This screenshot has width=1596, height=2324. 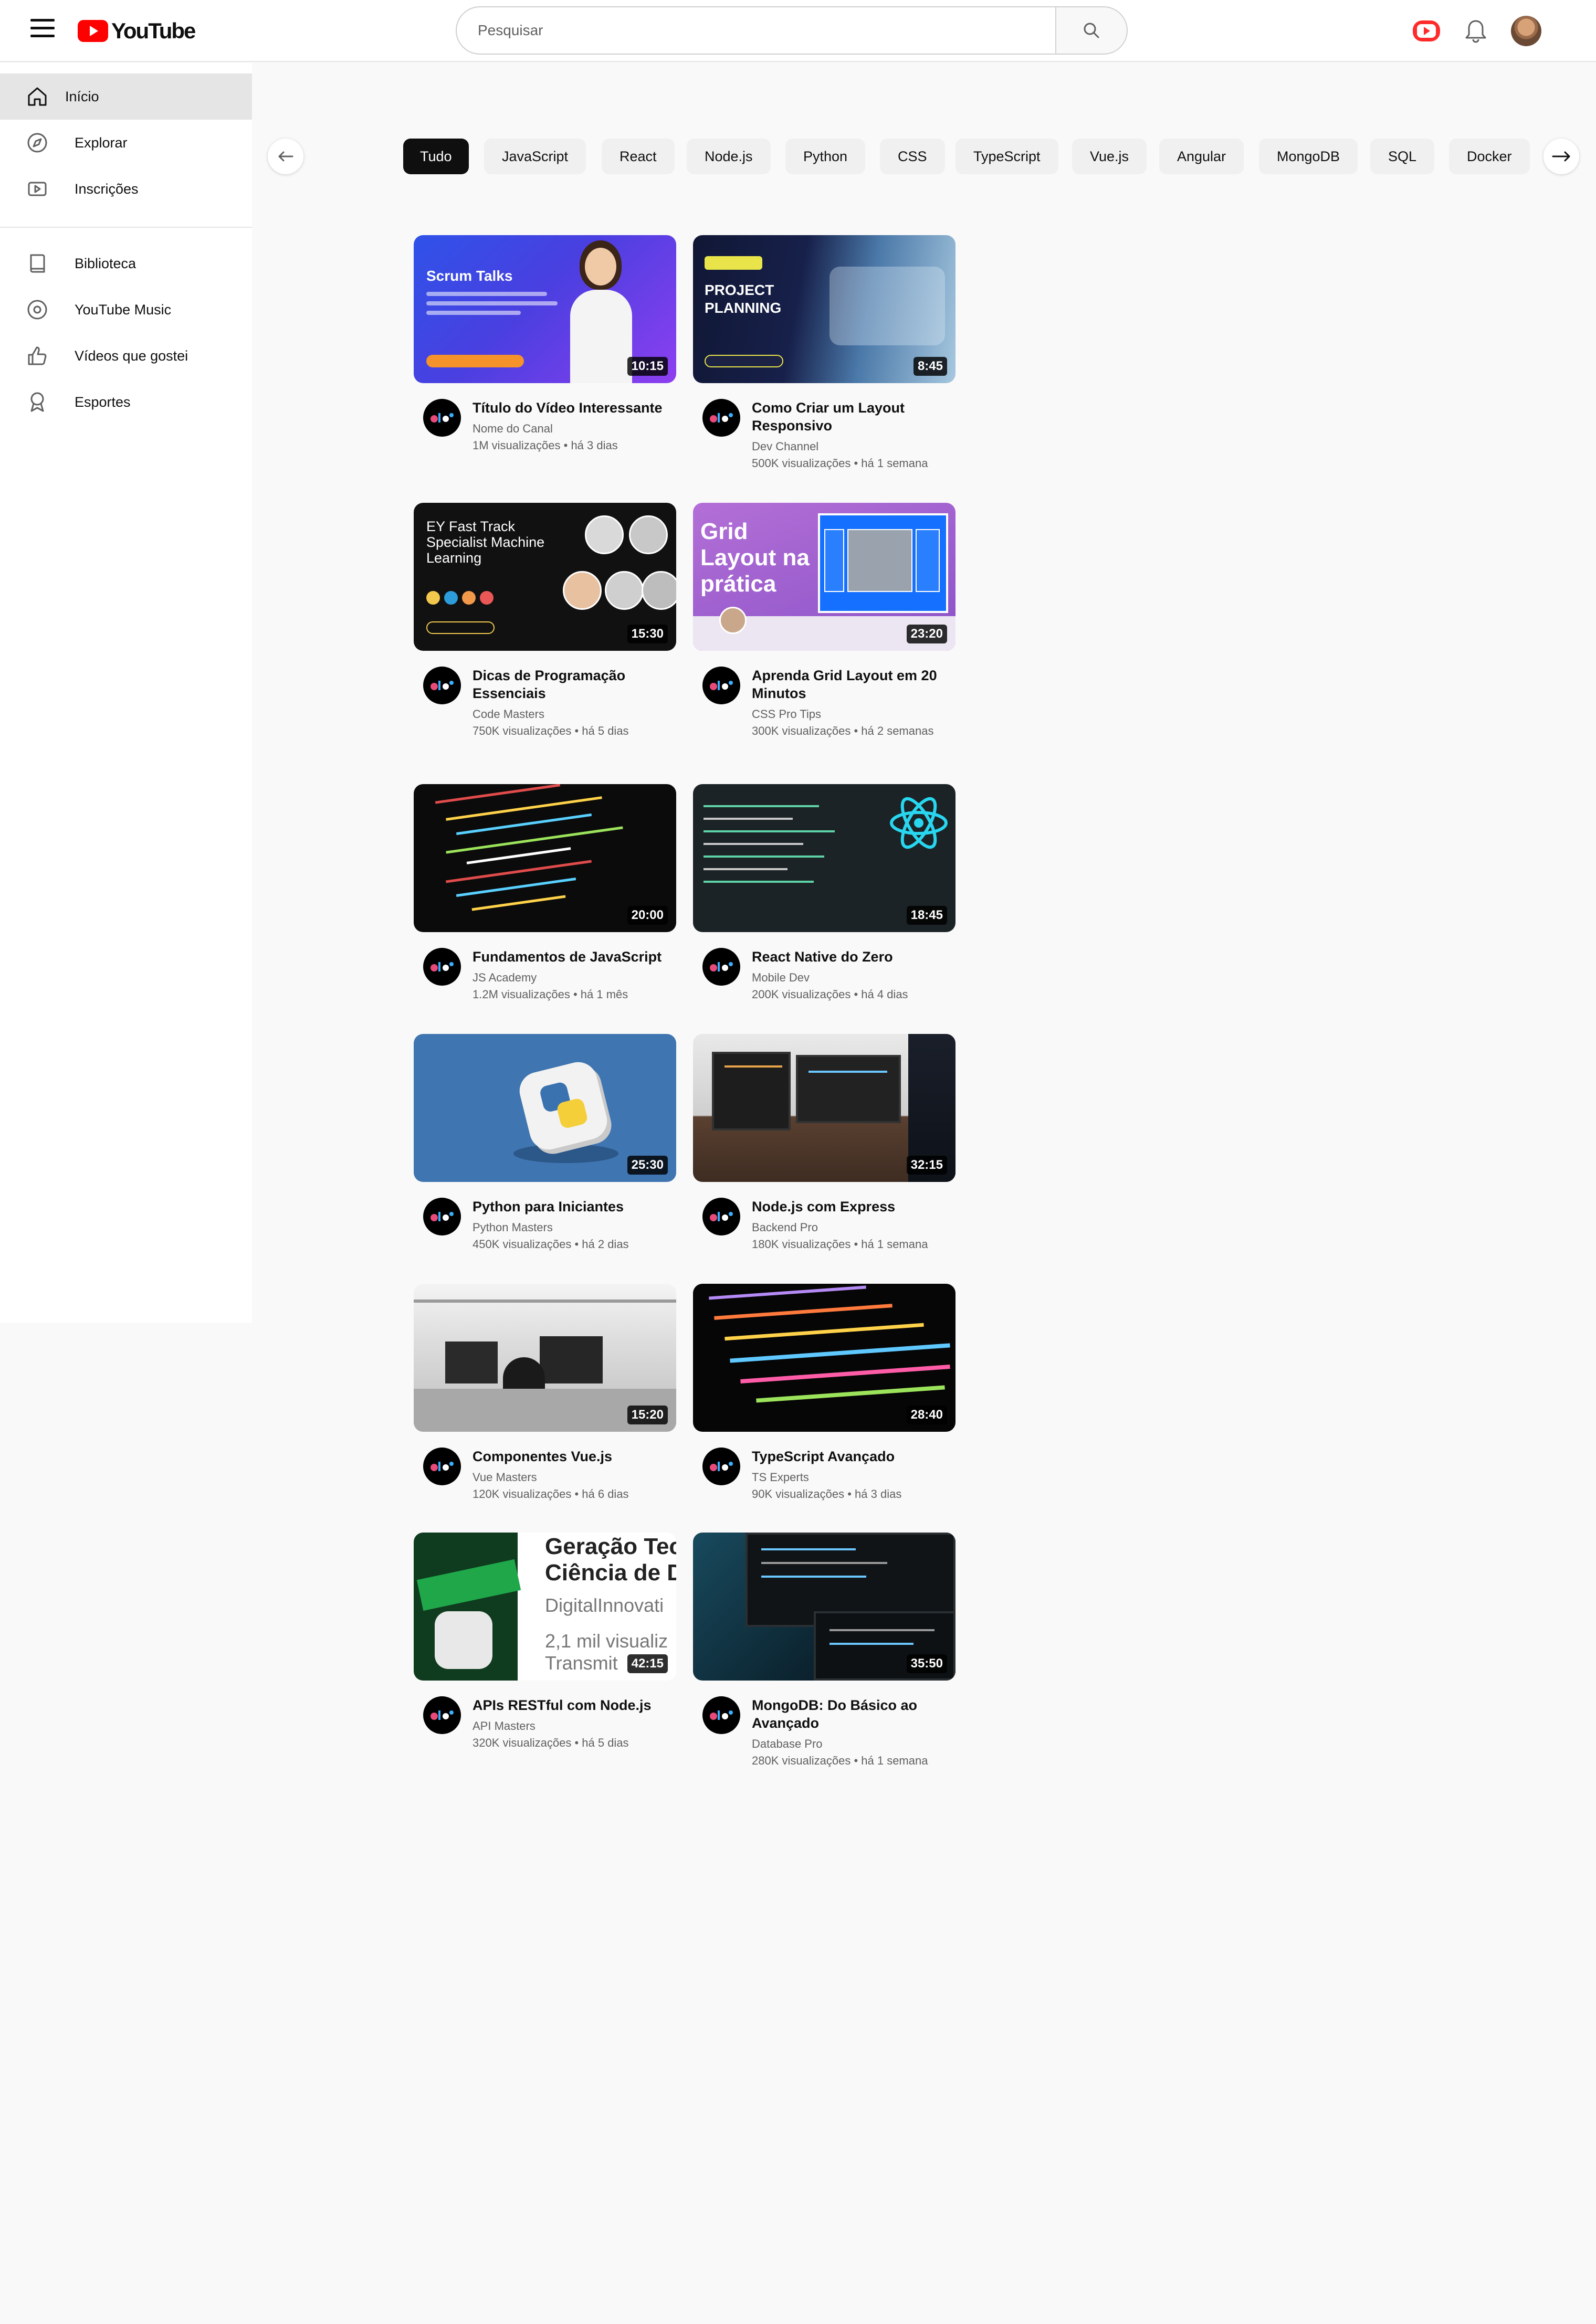 I want to click on thumbnail-text: DigitalInnovati, so click(x=604, y=1605).